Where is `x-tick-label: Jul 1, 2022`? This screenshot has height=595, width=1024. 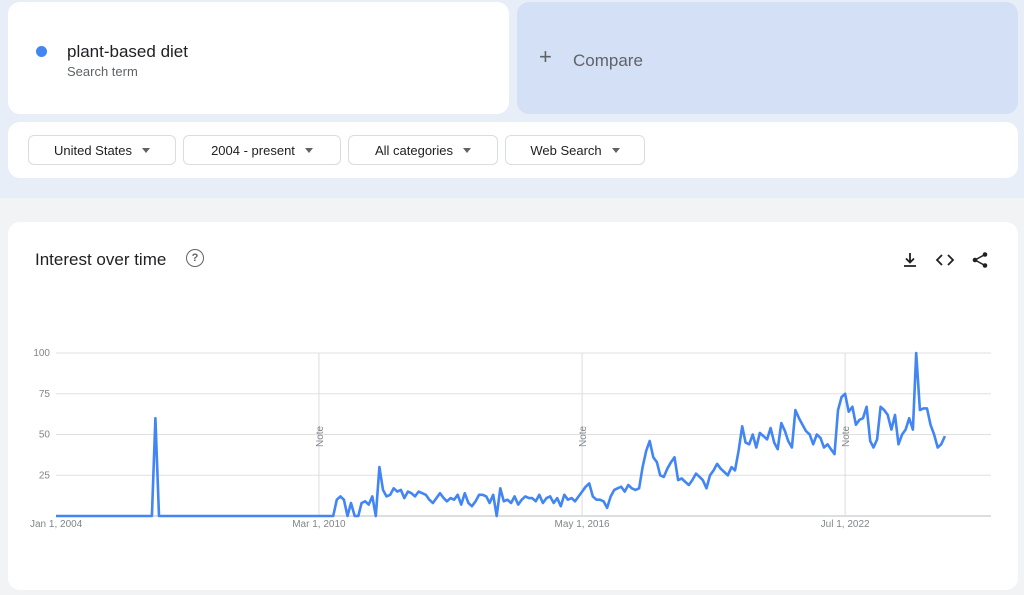
x-tick-label: Jul 1, 2022 is located at coordinates (845, 524).